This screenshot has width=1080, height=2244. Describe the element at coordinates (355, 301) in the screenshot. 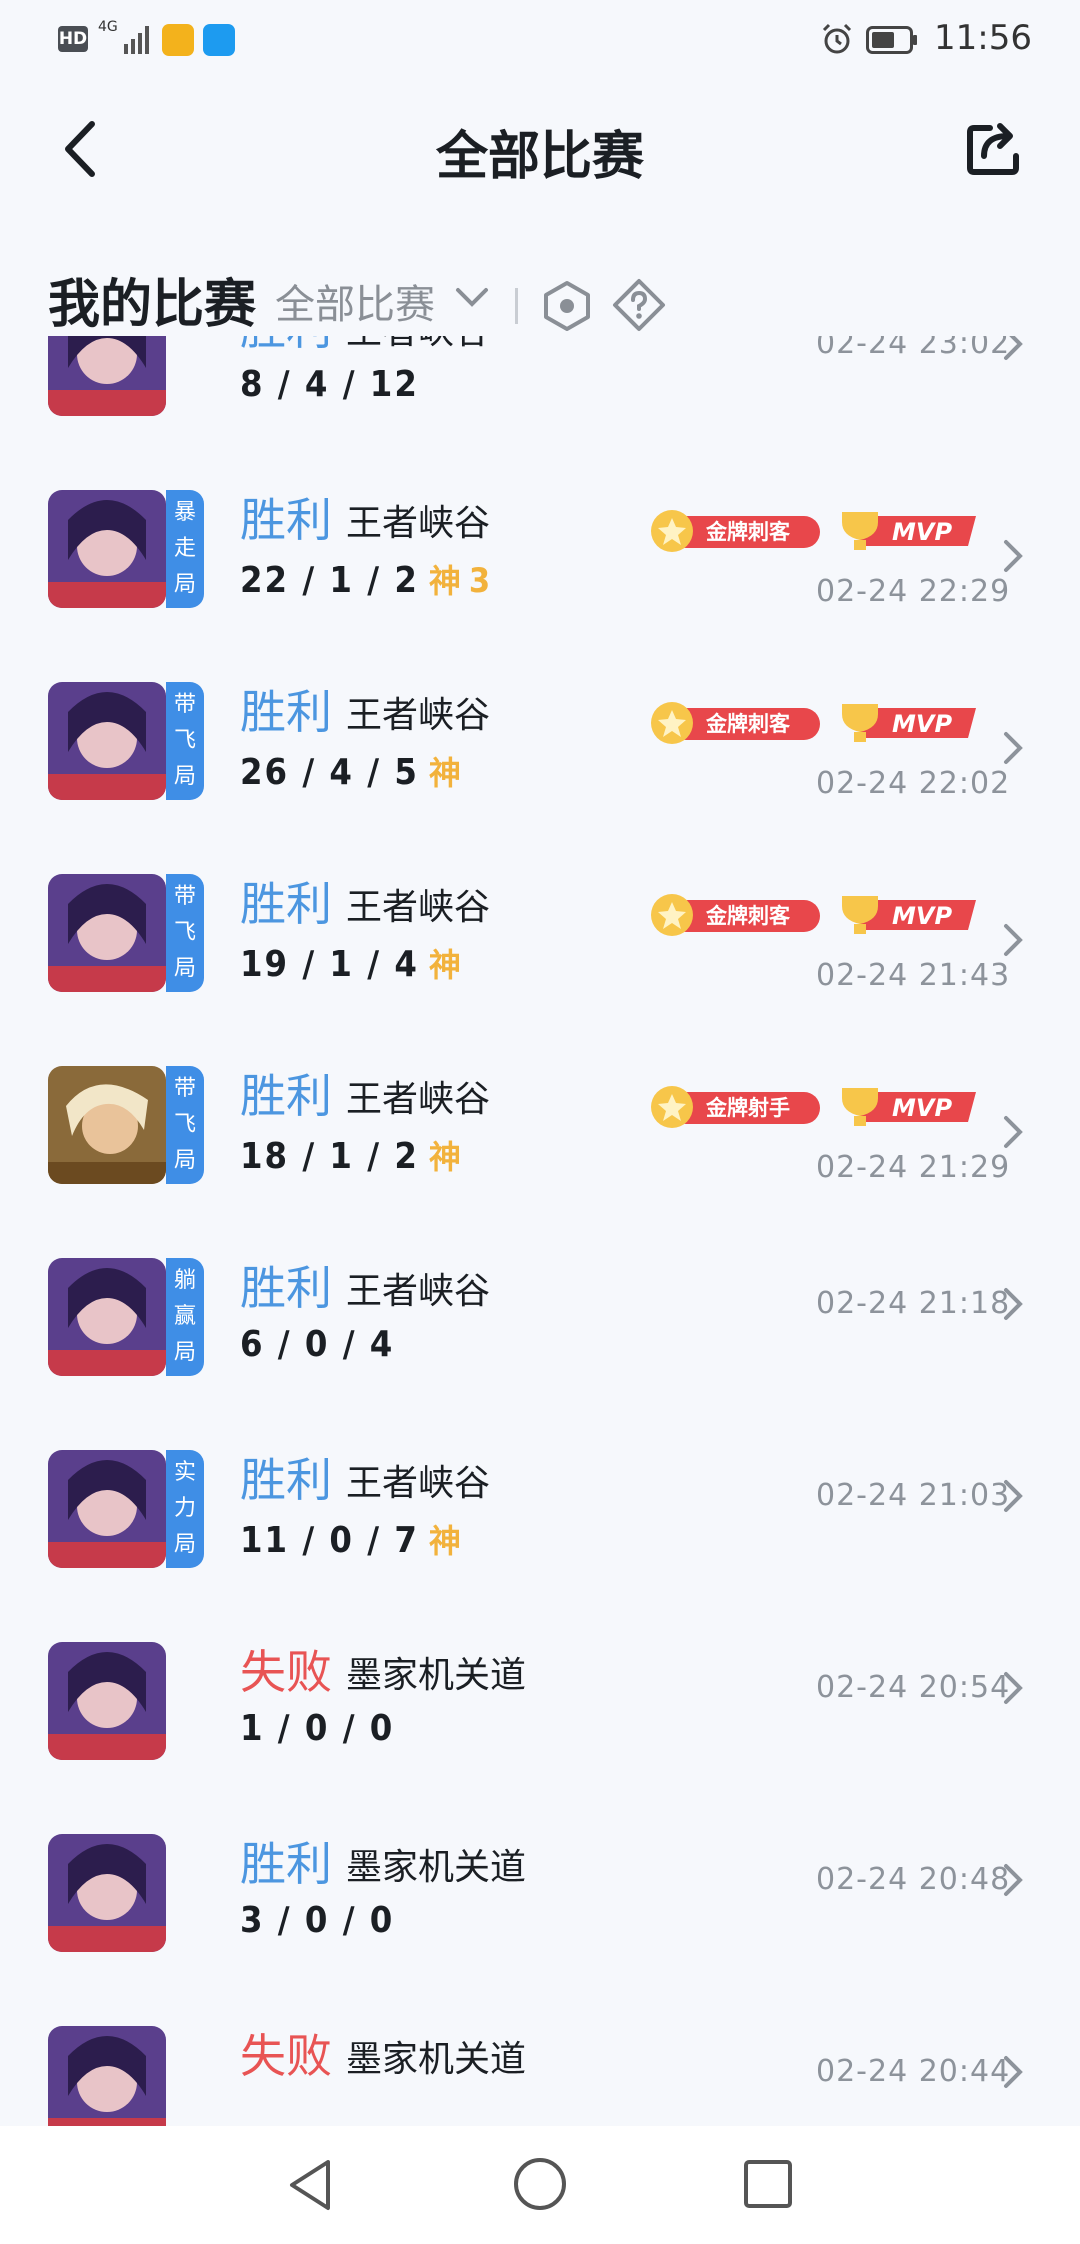

I see `match-filter-select: 全部比赛` at that location.